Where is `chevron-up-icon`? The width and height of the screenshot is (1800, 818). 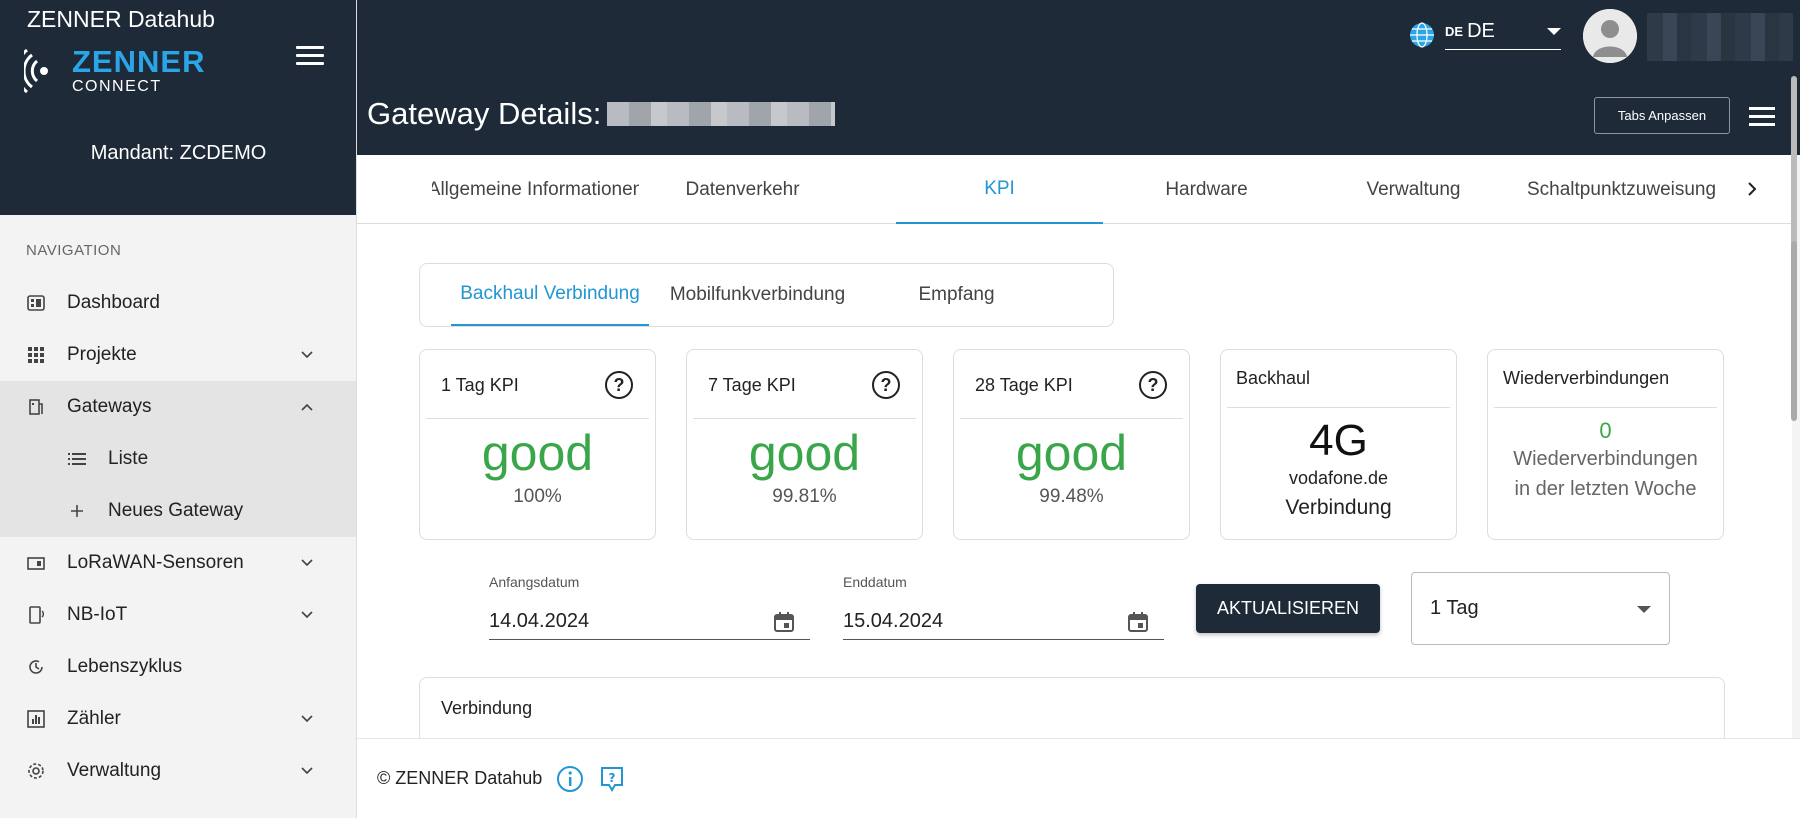 chevron-up-icon is located at coordinates (307, 407).